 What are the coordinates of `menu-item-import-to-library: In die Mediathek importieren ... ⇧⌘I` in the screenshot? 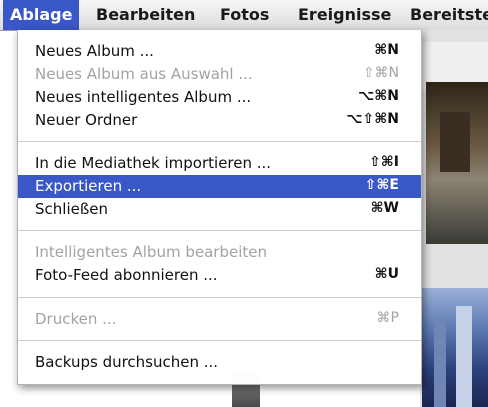 It's located at (219, 163).